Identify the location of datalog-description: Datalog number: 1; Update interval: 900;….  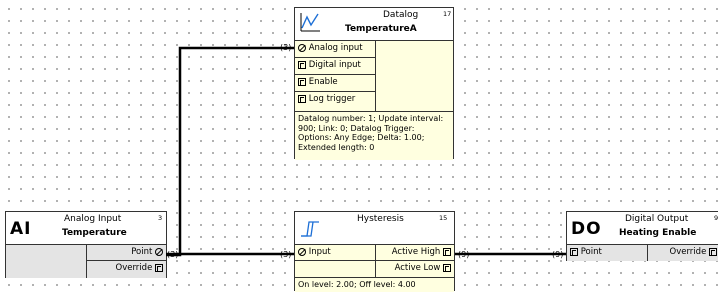
(374, 136).